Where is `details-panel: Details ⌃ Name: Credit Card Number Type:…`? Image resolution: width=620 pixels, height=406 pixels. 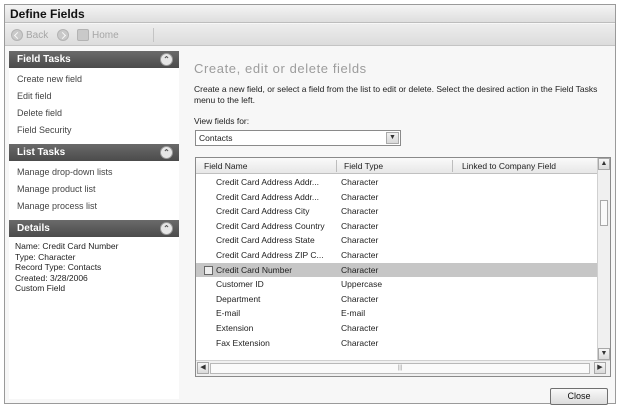 details-panel: Details ⌃ Name: Credit Card Number Type:… is located at coordinates (94, 257).